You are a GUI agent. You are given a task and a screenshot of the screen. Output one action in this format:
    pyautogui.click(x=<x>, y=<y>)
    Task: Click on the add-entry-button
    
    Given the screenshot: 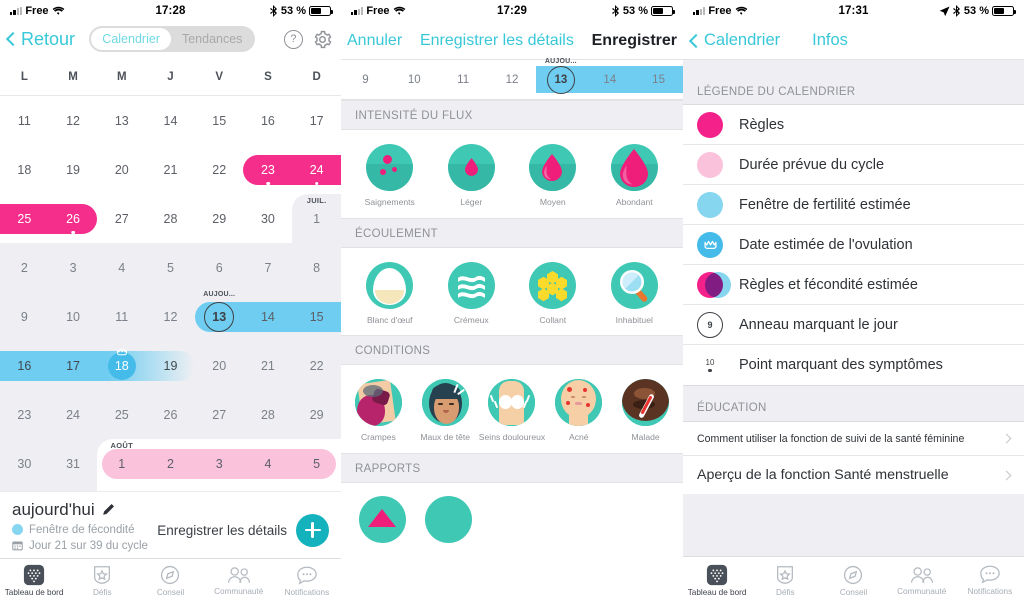 What is the action you would take?
    pyautogui.click(x=312, y=530)
    